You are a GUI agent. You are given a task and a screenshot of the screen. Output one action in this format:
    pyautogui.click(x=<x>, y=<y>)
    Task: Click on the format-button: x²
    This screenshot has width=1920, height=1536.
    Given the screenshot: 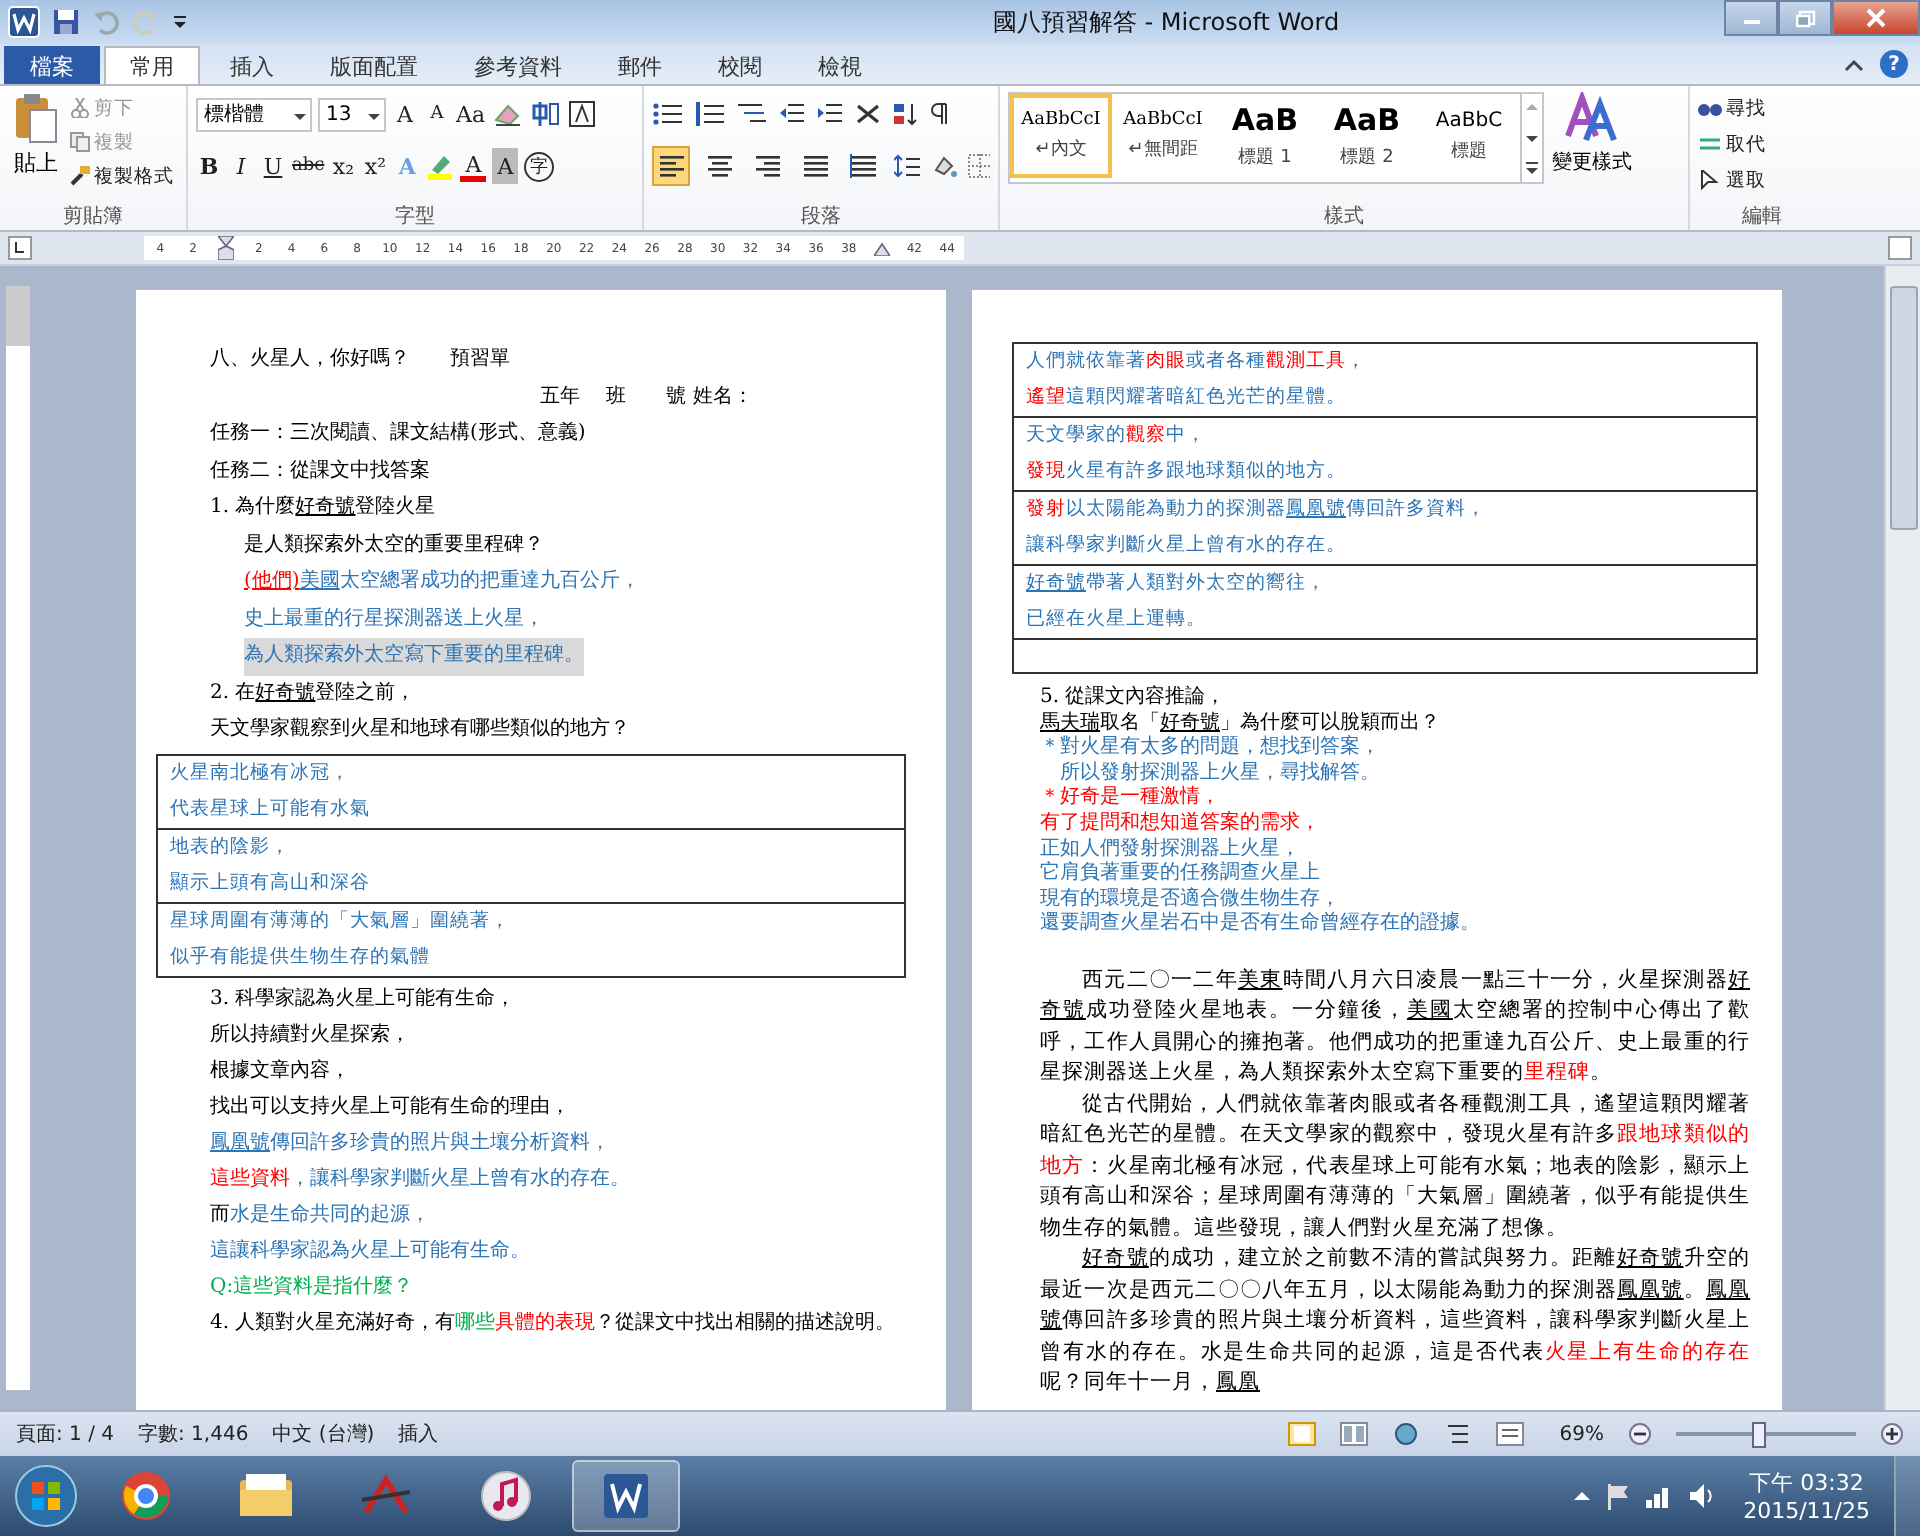 What is the action you would take?
    pyautogui.click(x=375, y=166)
    